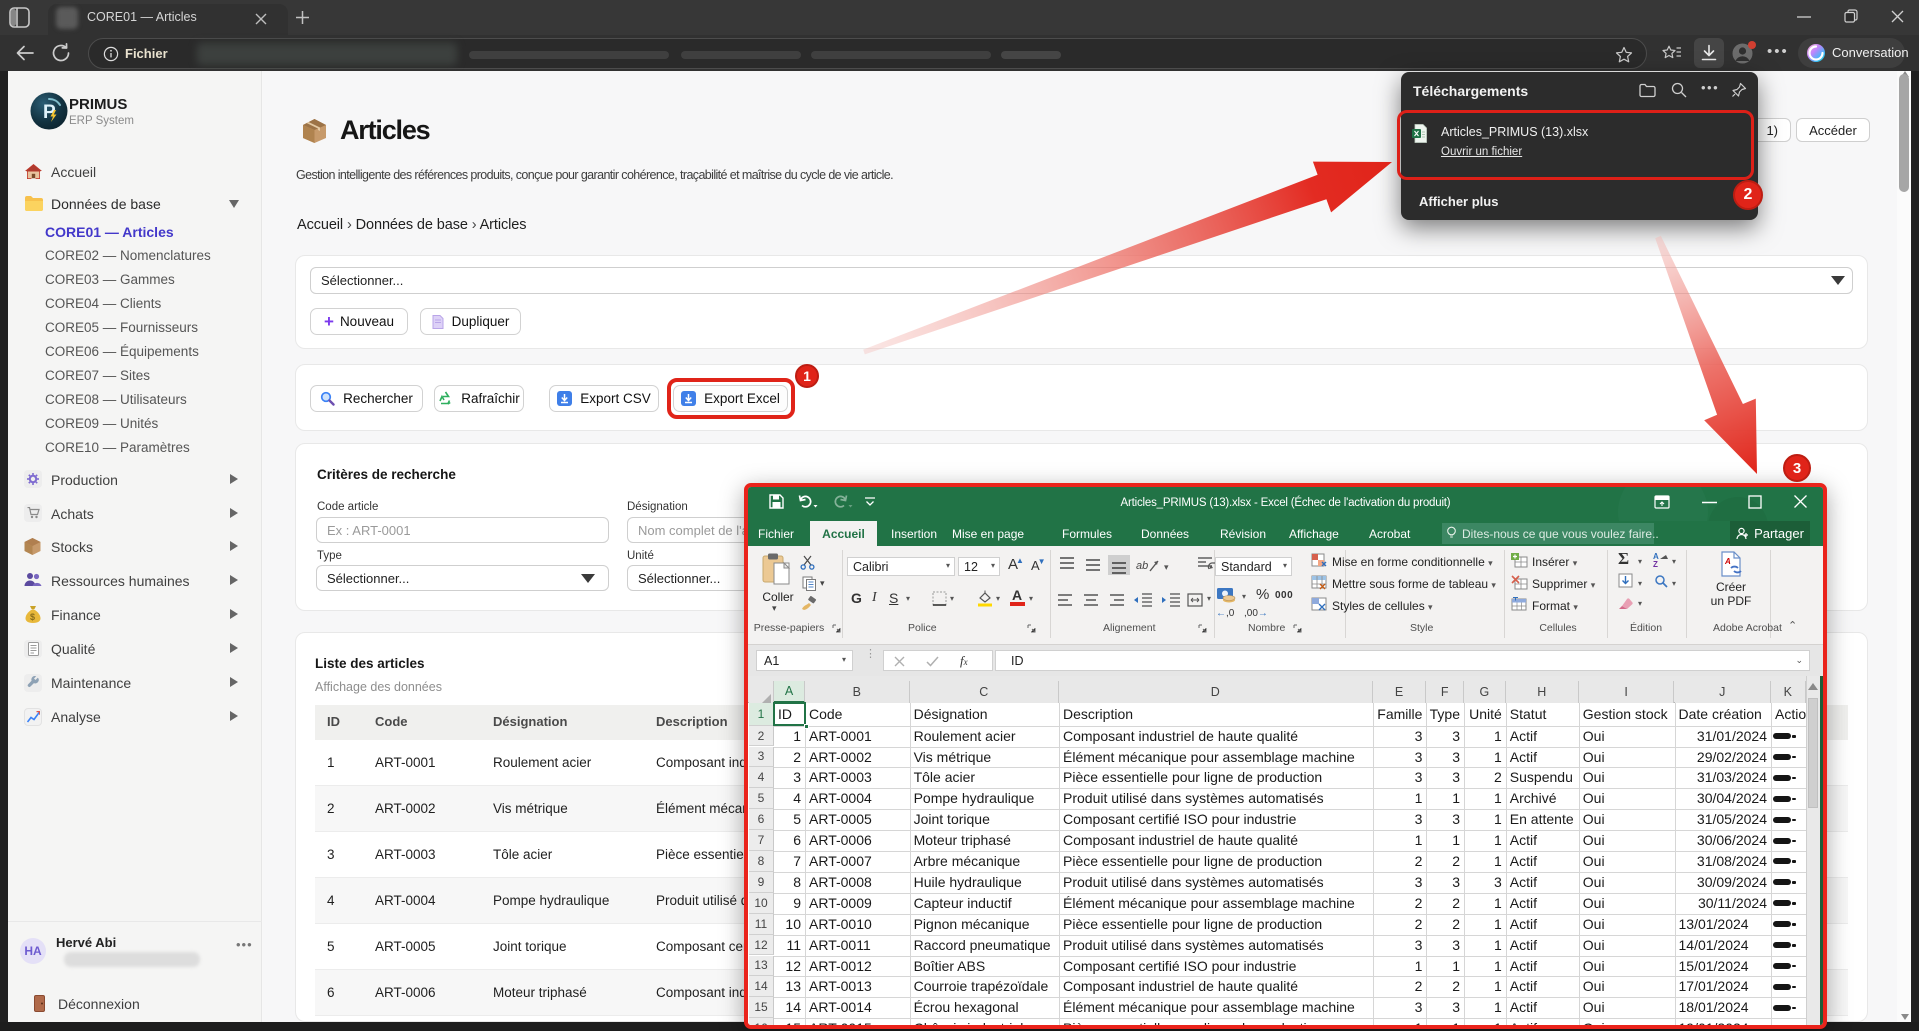 The height and width of the screenshot is (1031, 1919). I want to click on svg-text: A, so click(1727, 561).